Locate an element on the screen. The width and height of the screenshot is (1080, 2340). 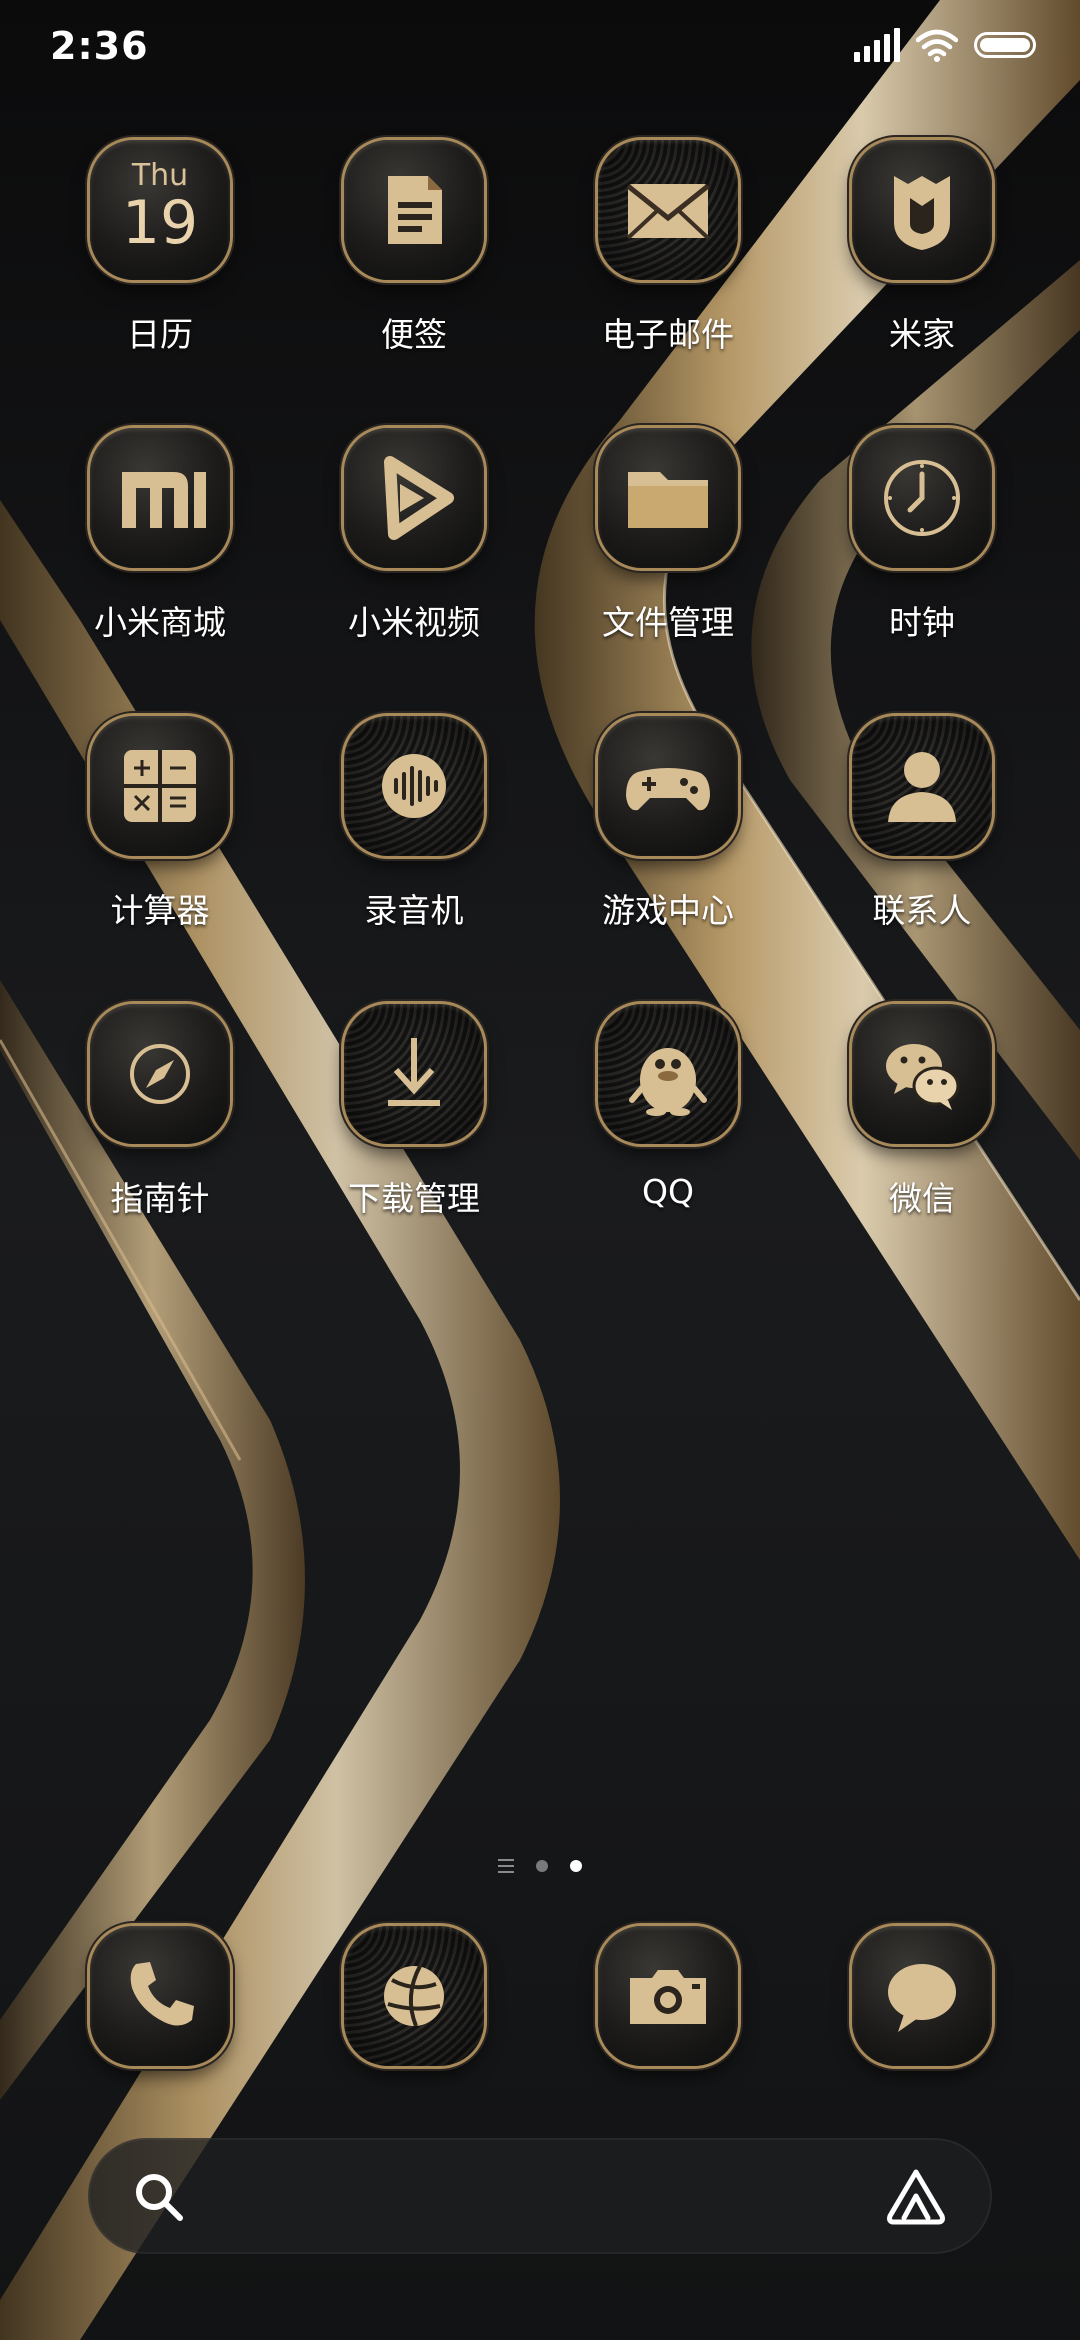
camera-icon is located at coordinates (668, 1996).